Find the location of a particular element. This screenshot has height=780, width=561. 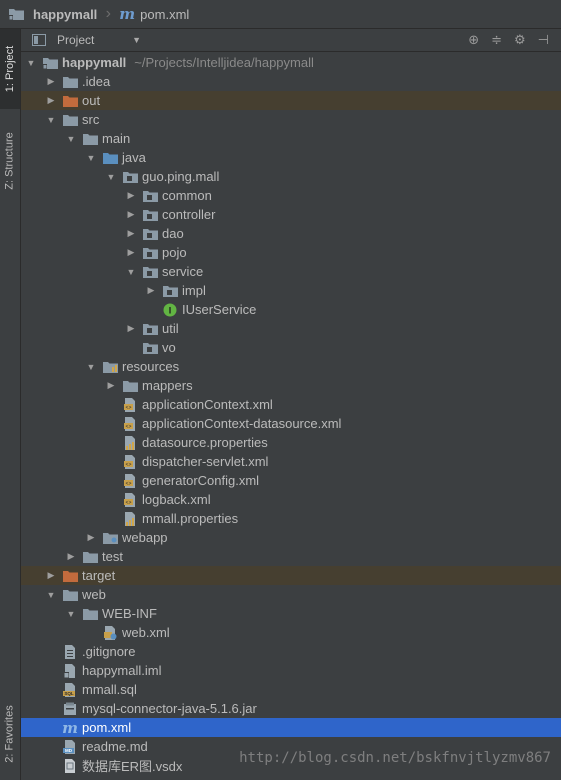

tree-item-main: ▼ main is located at coordinates (291, 138).